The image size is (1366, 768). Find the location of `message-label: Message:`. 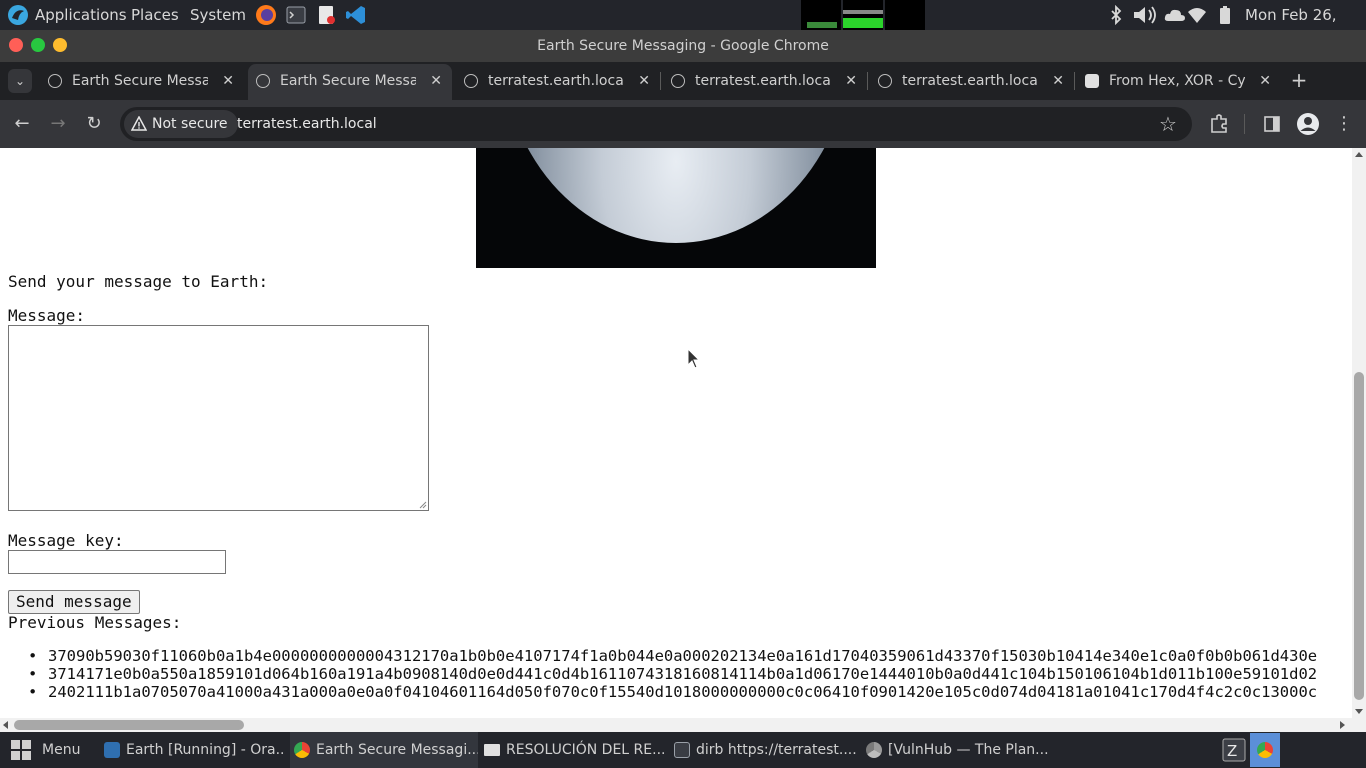

message-label: Message: is located at coordinates (47, 315).